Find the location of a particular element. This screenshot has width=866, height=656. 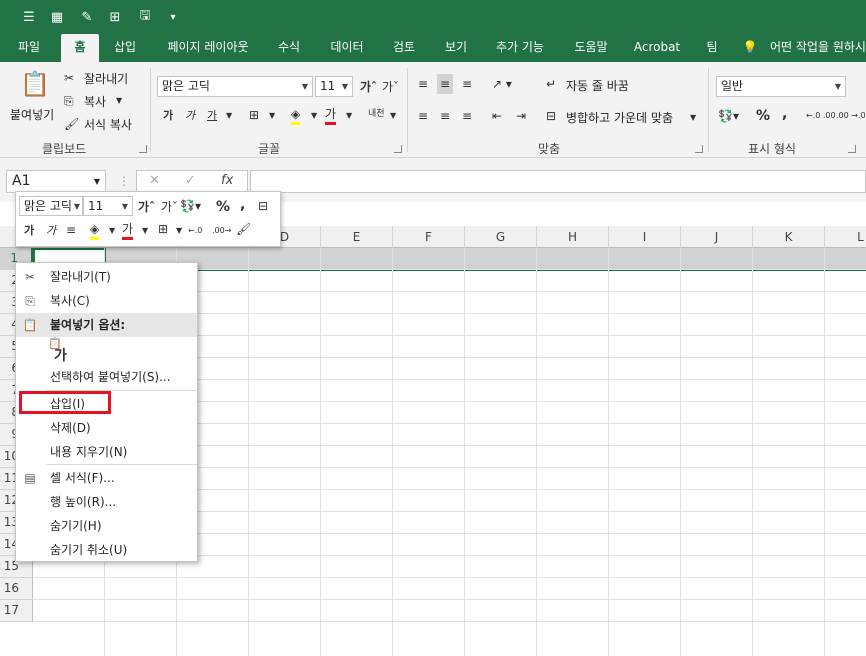

row-header: 16 is located at coordinates (16, 589).